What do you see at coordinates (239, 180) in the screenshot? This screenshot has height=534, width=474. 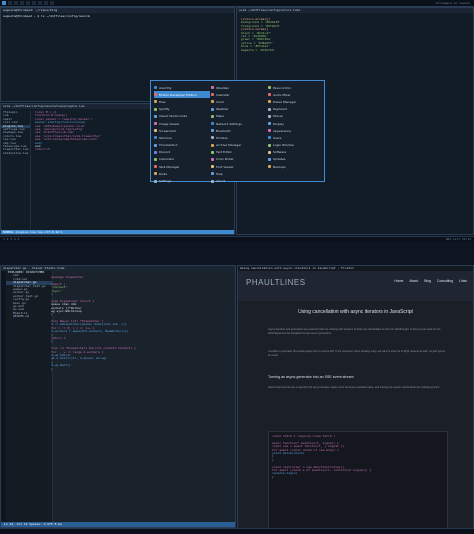 I see `launcher-item: About` at bounding box center [239, 180].